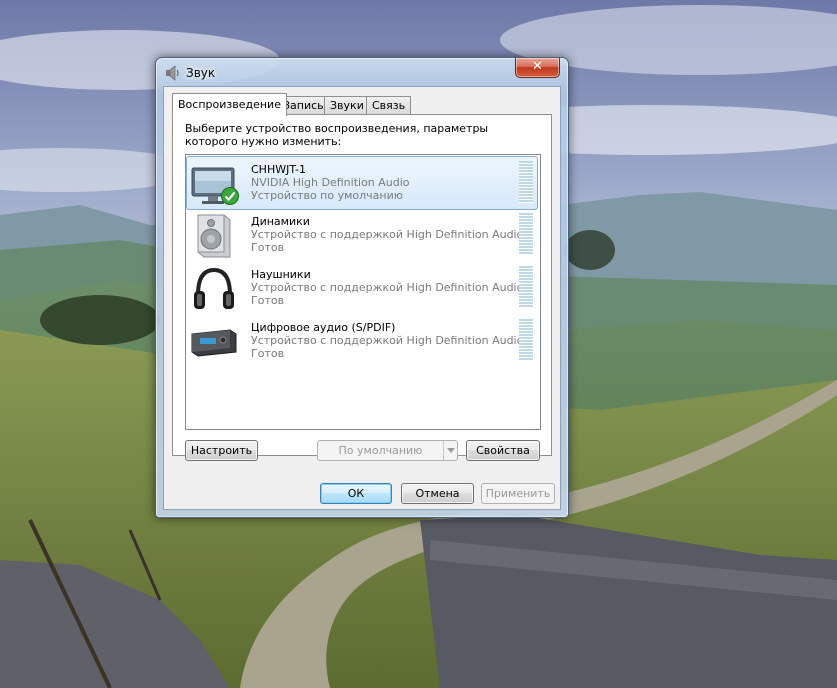 This screenshot has width=837, height=688. Describe the element at coordinates (450, 450) in the screenshot. I see `chevron-down-icon` at that location.